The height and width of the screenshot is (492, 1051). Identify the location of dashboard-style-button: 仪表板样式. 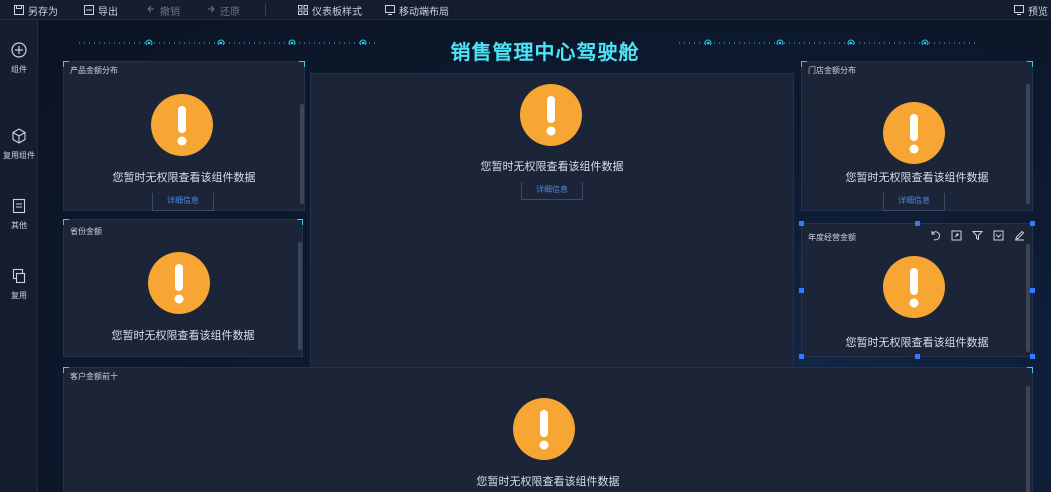
(330, 10).